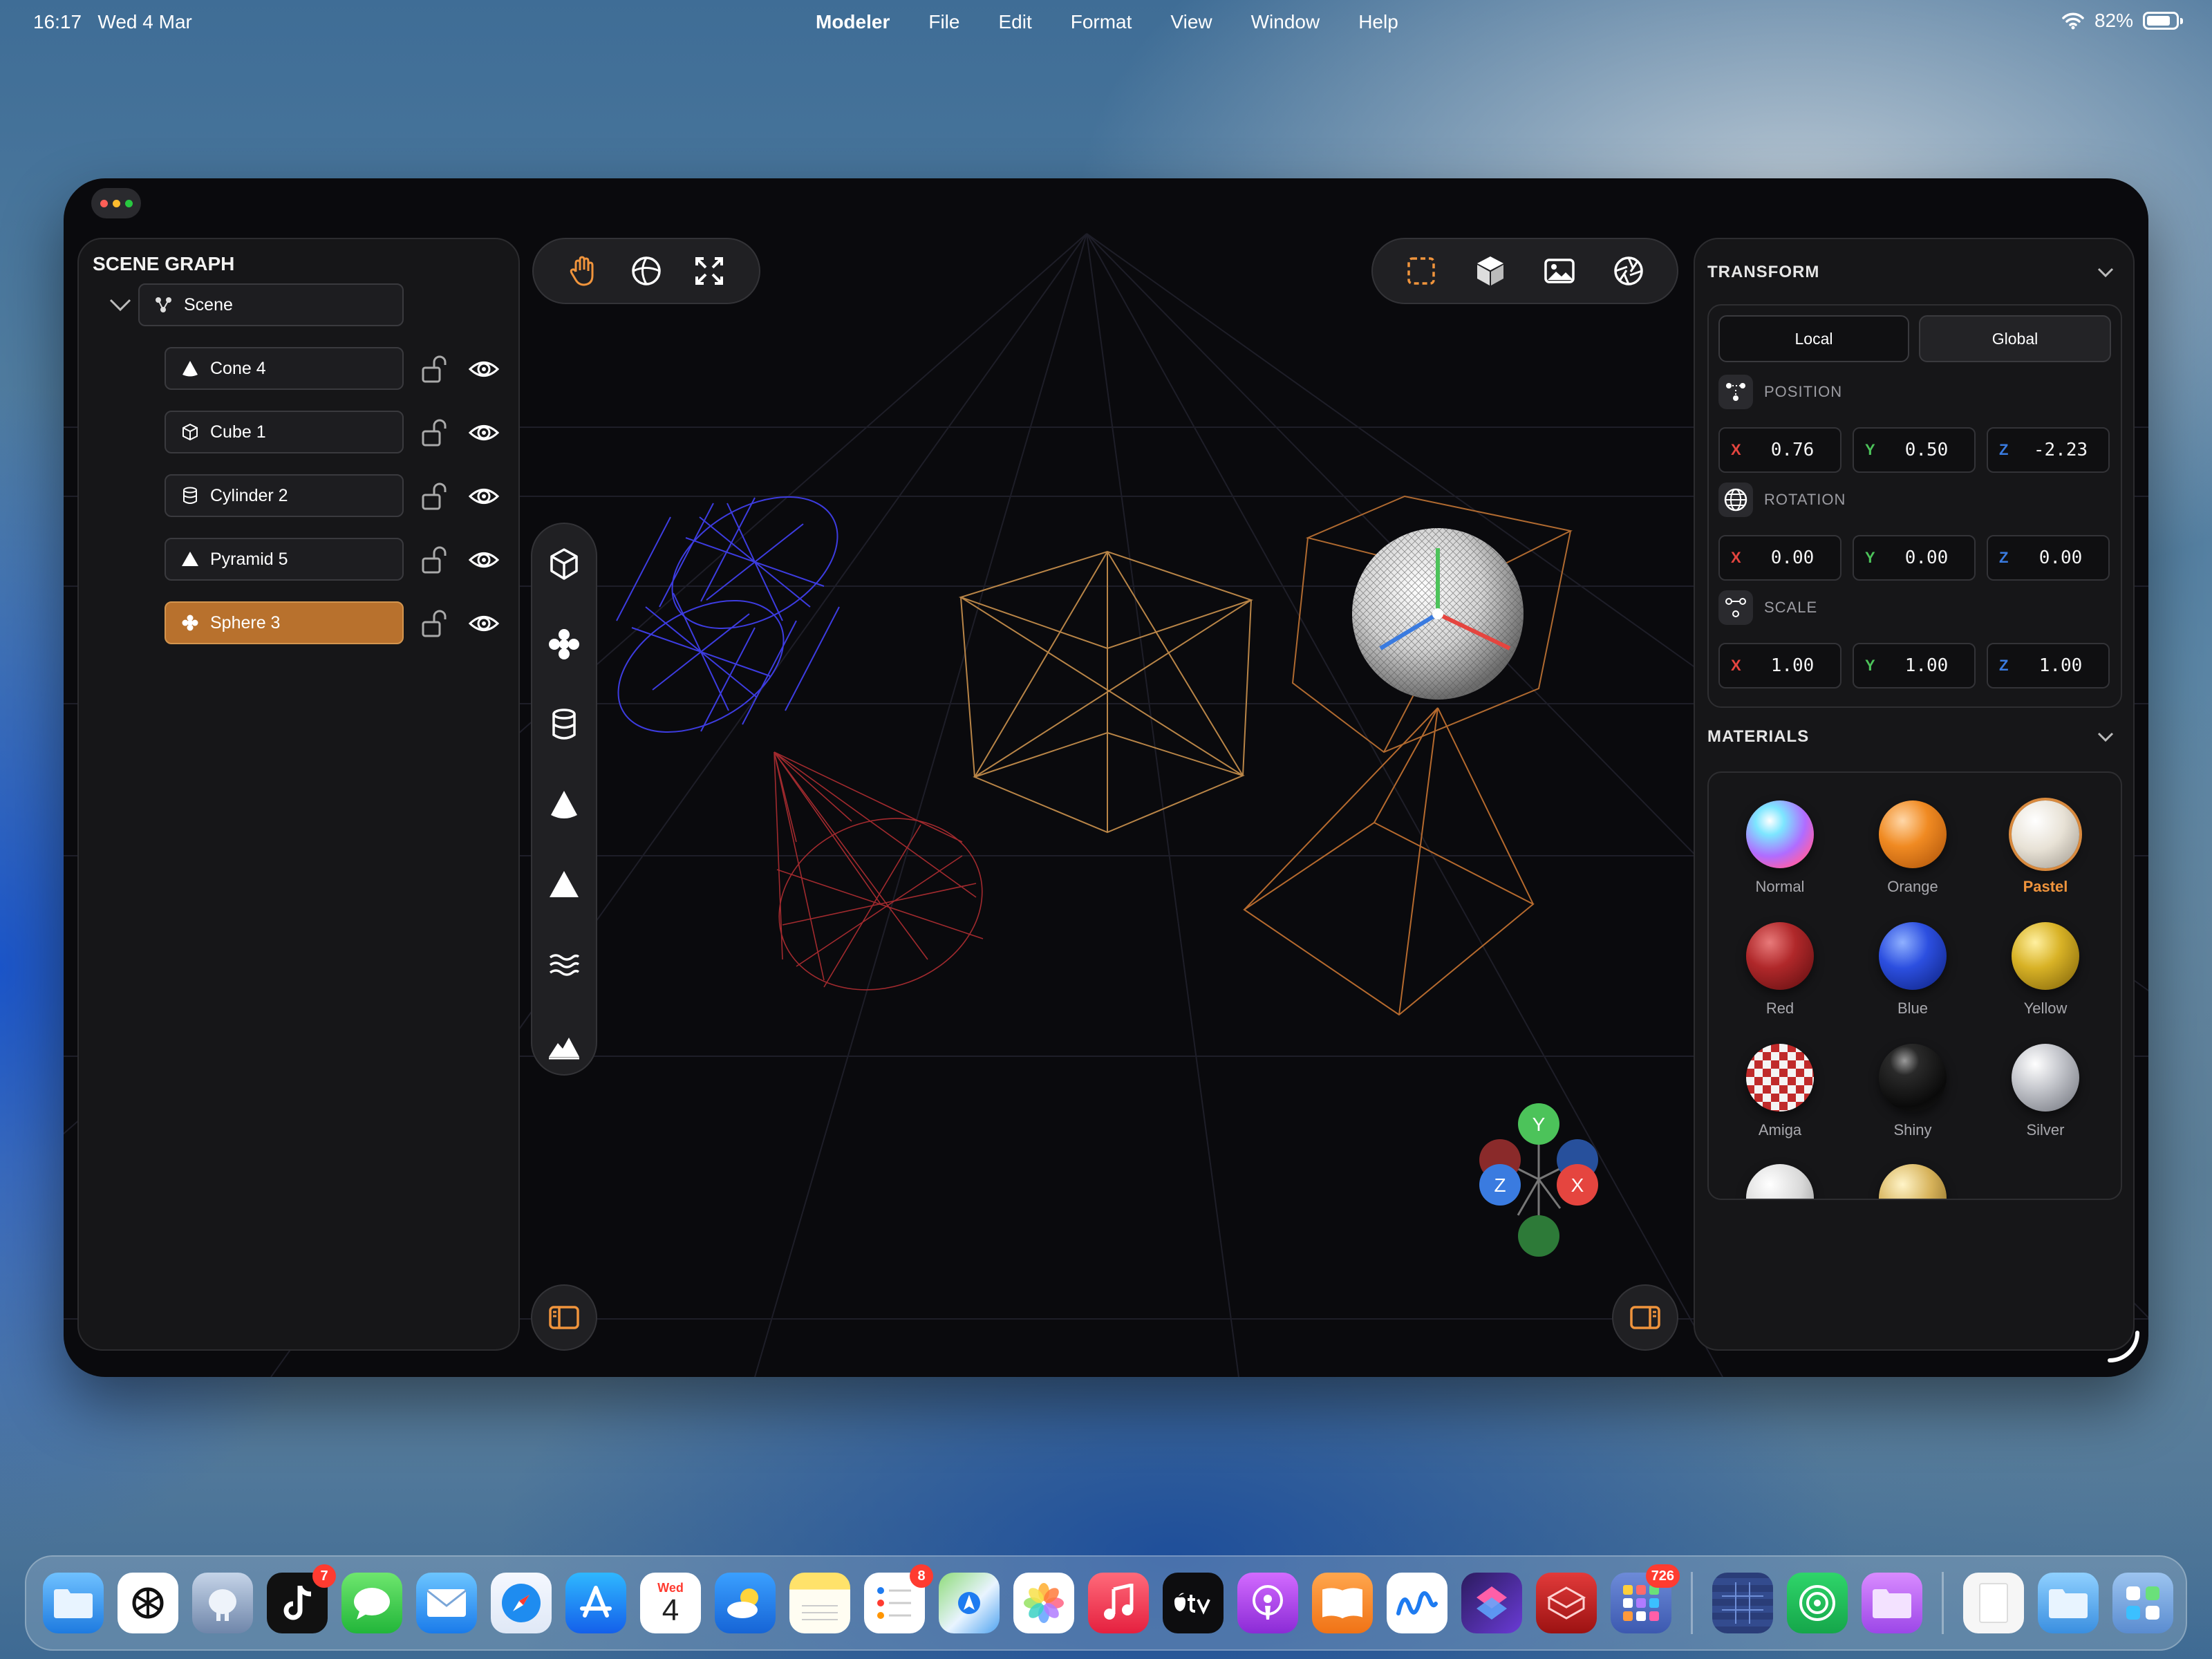  Describe the element at coordinates (1043, 1603) in the screenshot. I see `photos-app-icon` at that location.